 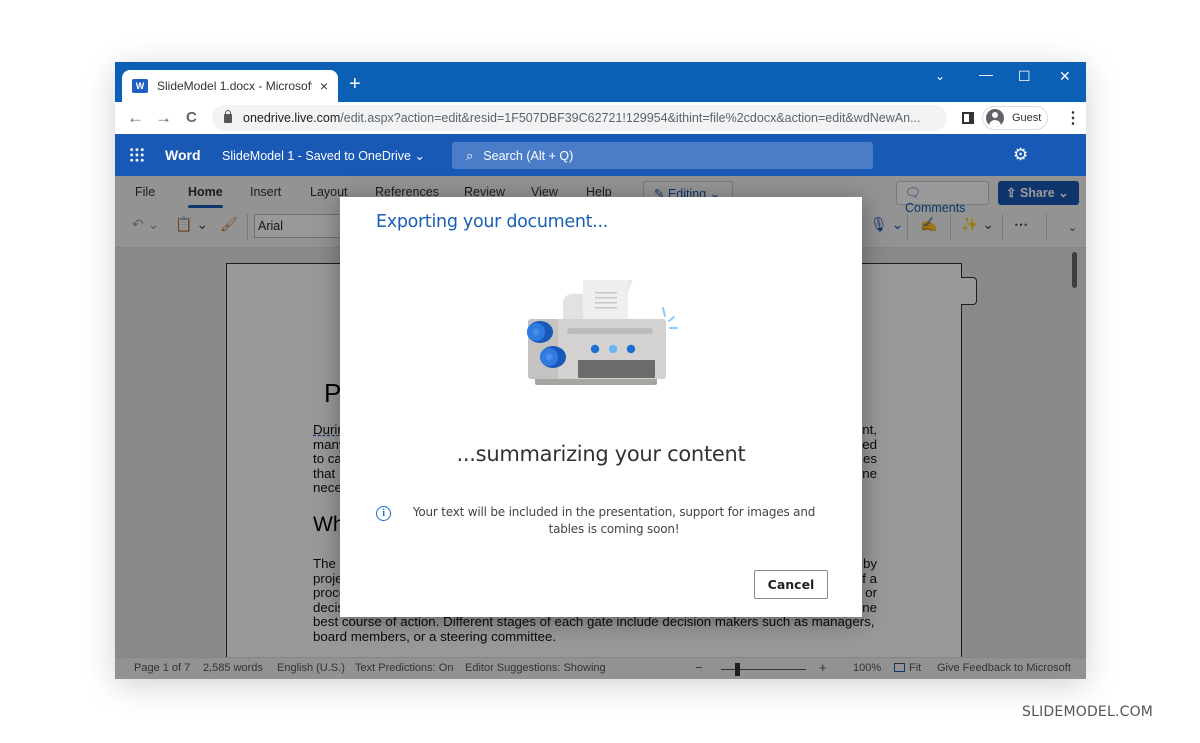 I want to click on app-launcher-icon, so click(x=137, y=155).